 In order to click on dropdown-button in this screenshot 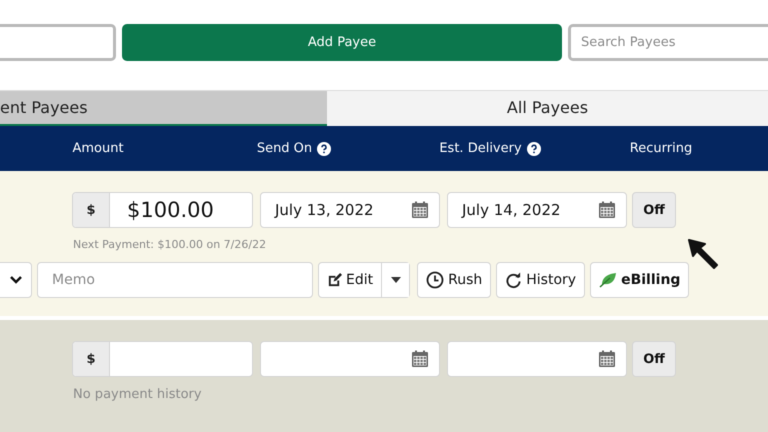, I will do `click(395, 280)`.